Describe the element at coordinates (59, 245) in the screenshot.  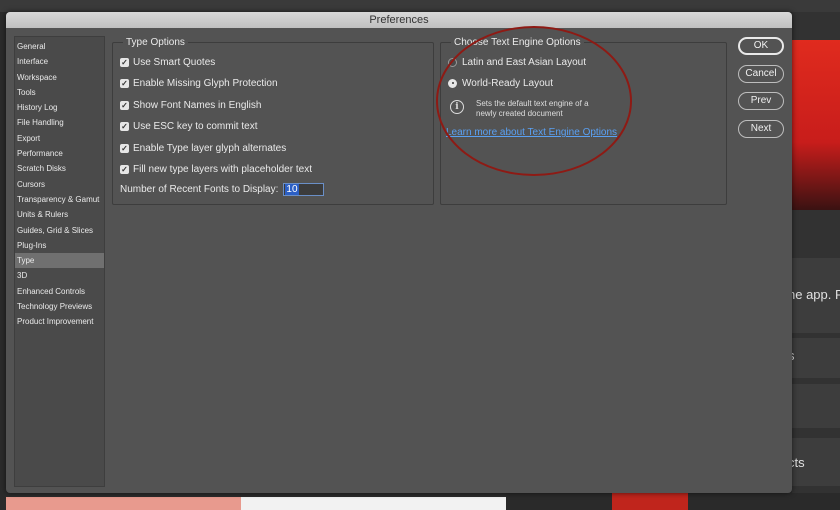
I see `sidebar-item-plug-ins: Plug-Ins` at that location.